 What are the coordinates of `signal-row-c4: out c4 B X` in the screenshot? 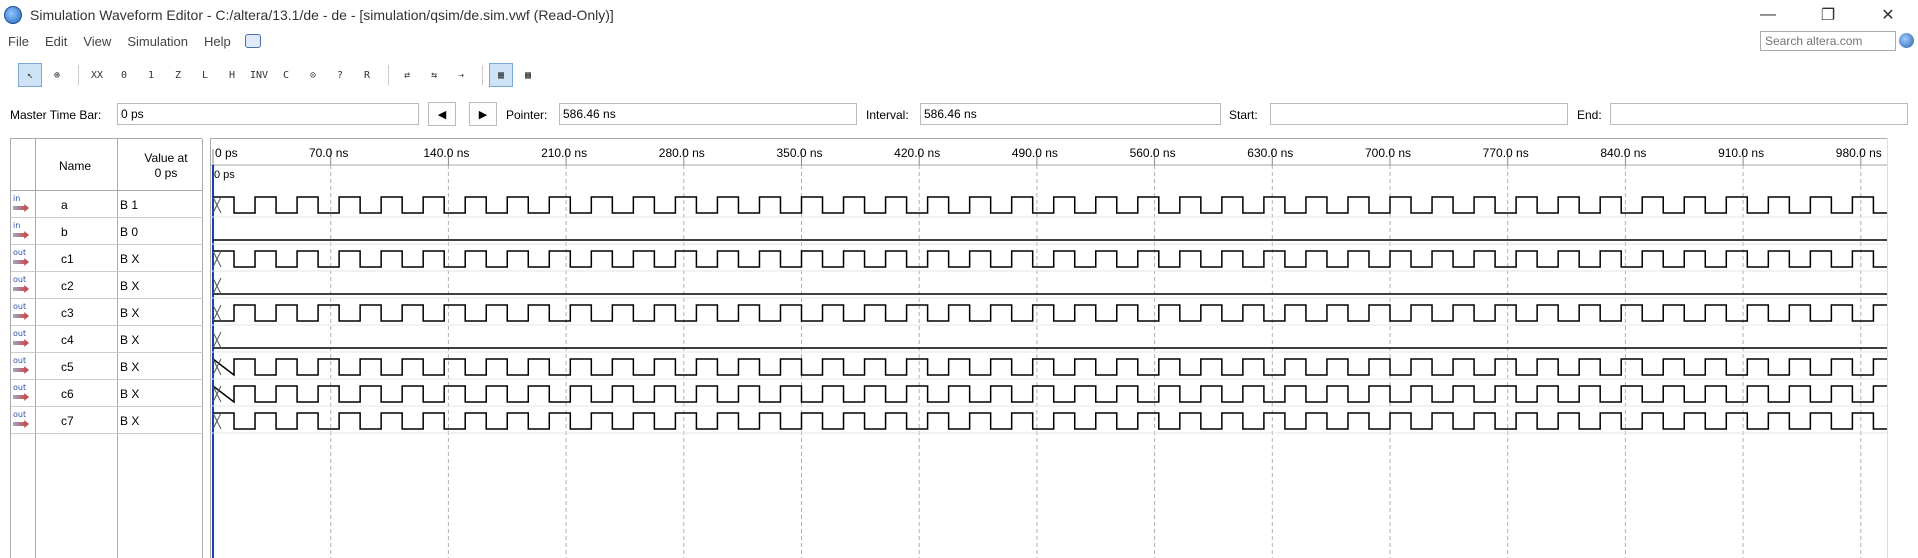 It's located at (107, 339).